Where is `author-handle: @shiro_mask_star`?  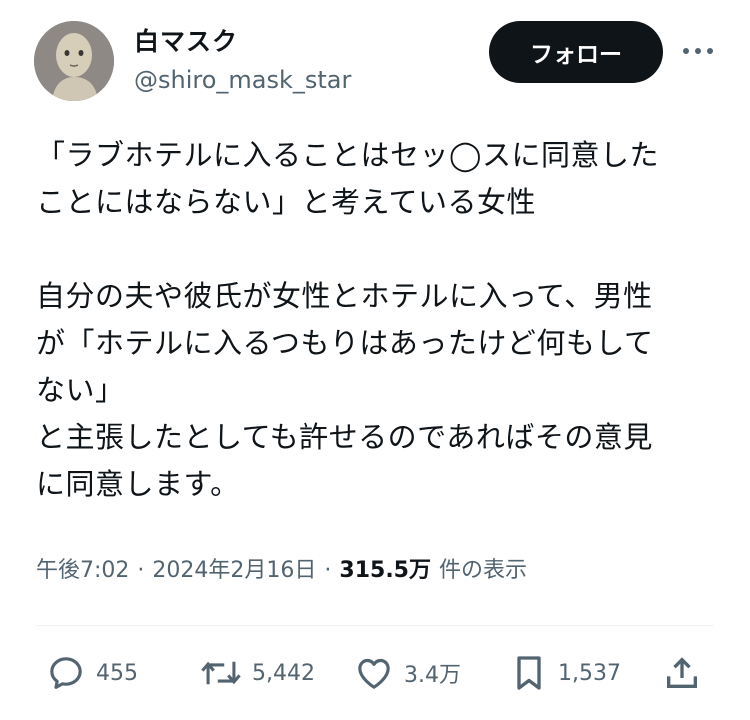 author-handle: @shiro_mask_star is located at coordinates (242, 80).